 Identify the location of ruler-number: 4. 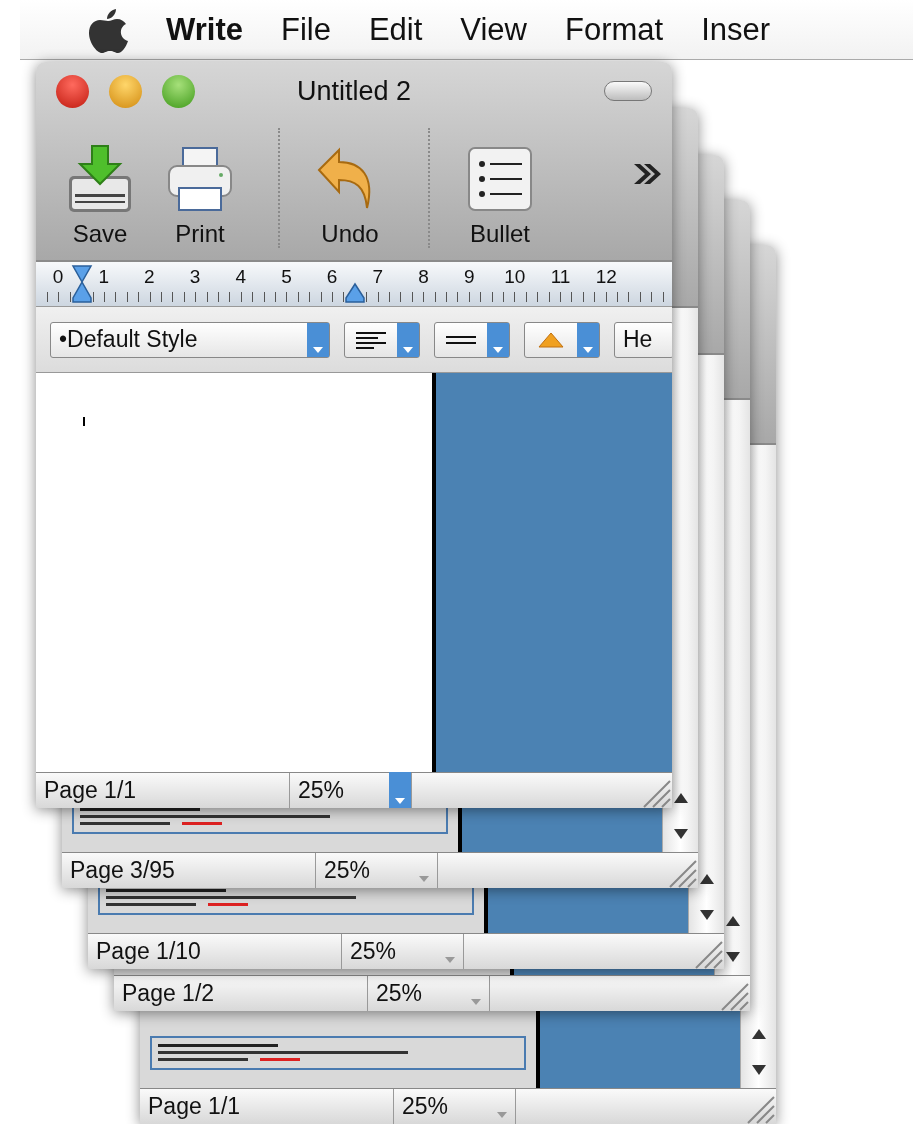
(241, 276).